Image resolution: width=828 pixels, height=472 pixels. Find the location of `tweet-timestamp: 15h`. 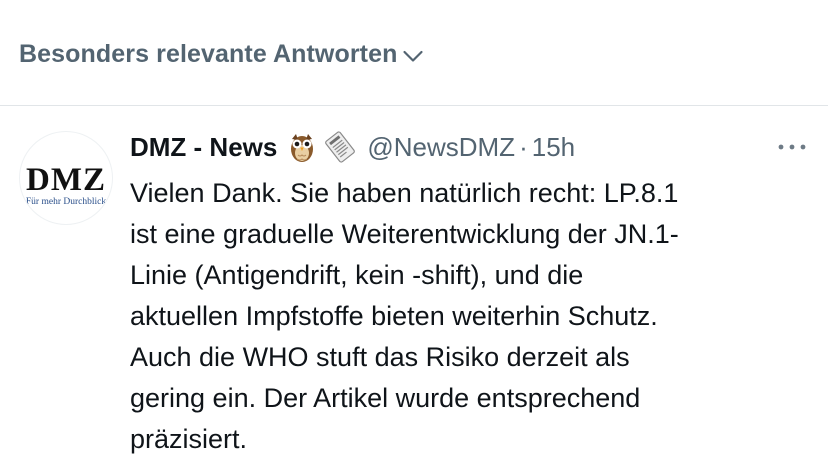

tweet-timestamp: 15h is located at coordinates (553, 147).